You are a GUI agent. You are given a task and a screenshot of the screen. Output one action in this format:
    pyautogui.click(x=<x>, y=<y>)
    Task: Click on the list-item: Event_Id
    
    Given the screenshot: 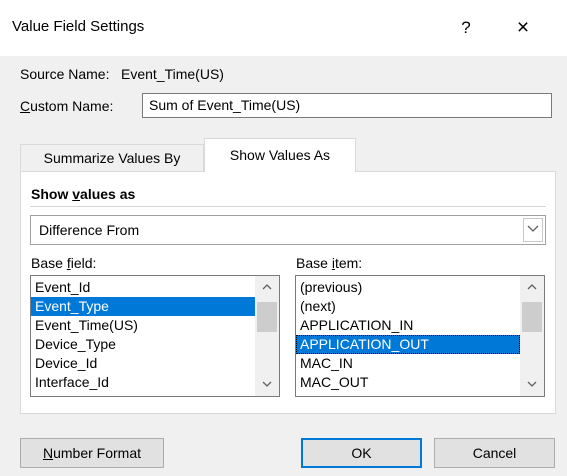 What is the action you would take?
    pyautogui.click(x=143, y=287)
    